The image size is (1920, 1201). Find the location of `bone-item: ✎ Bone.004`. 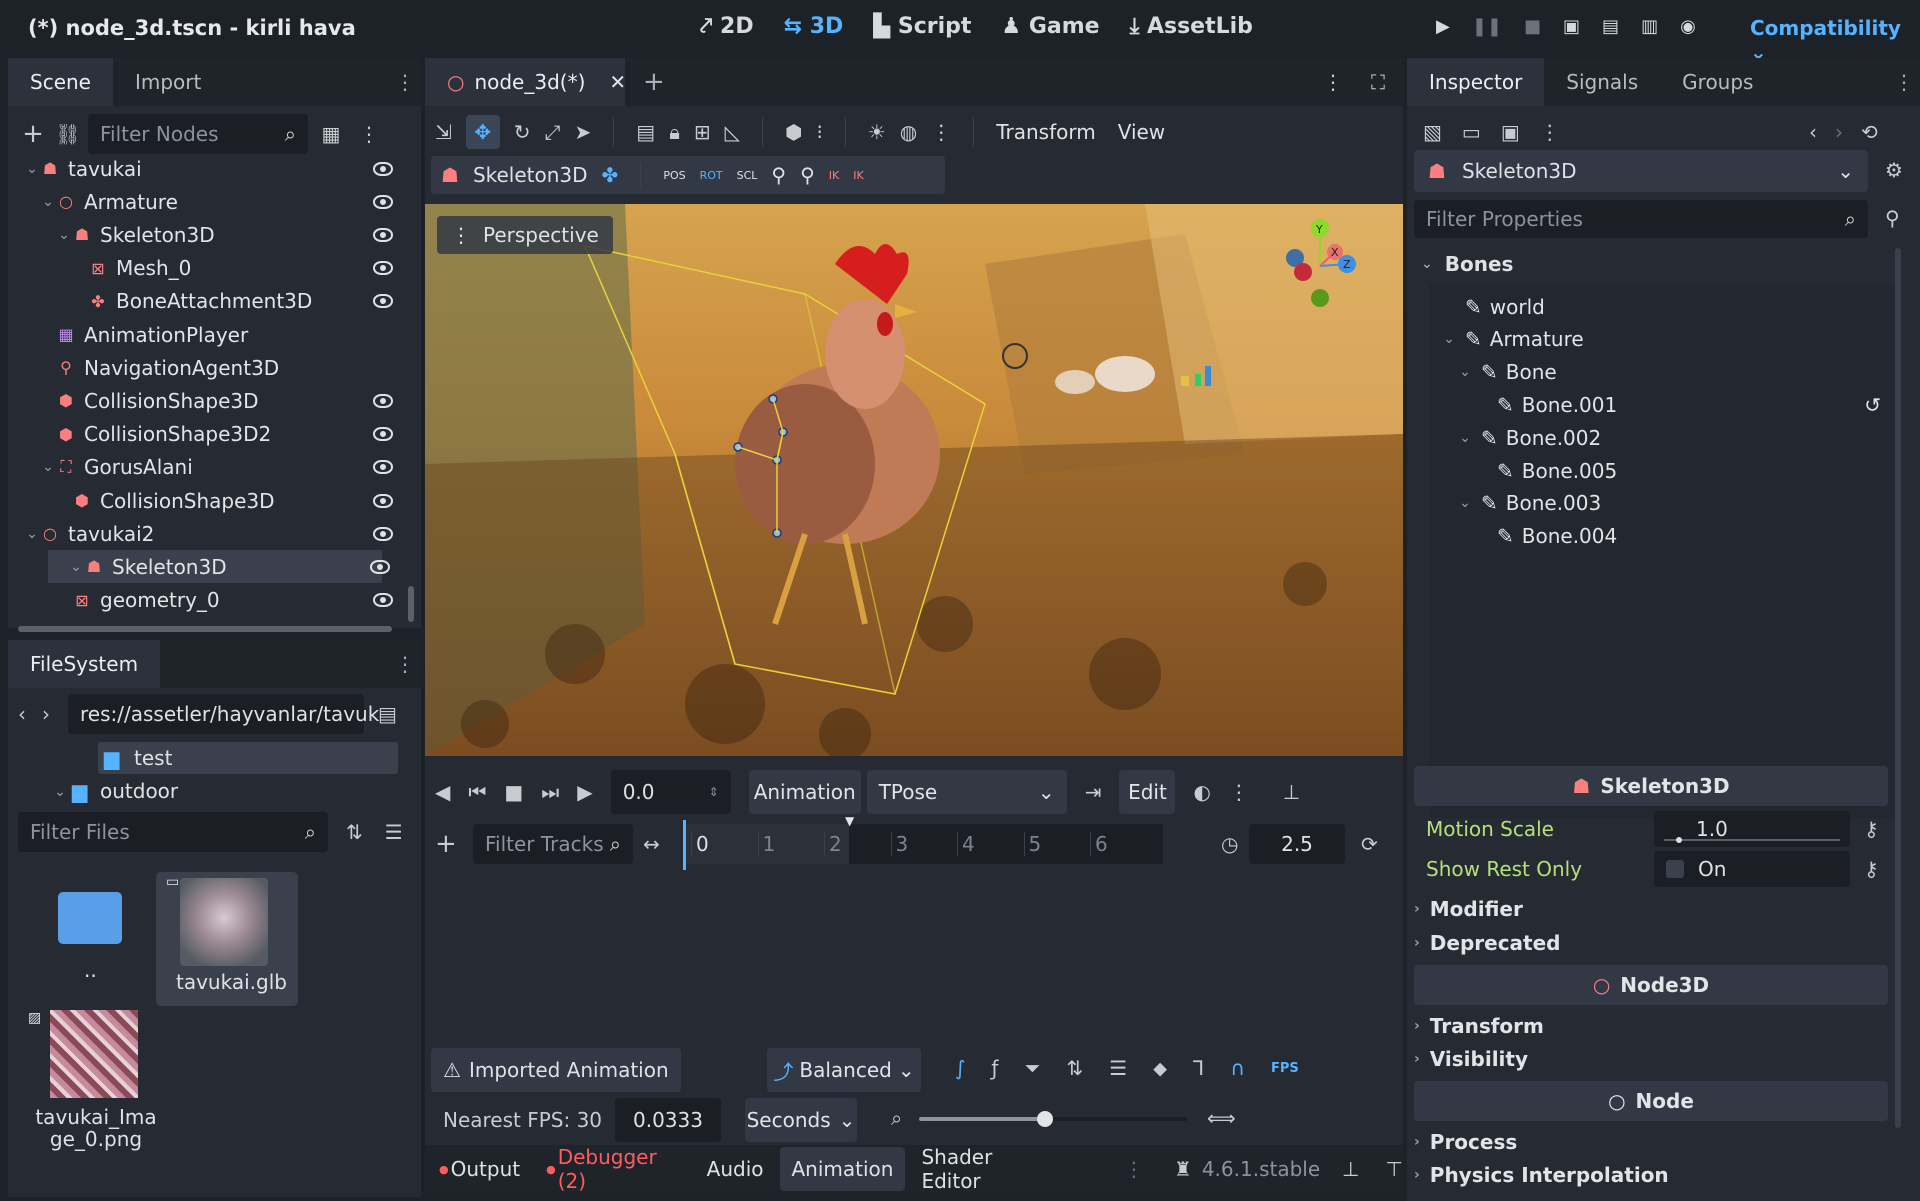

bone-item: ✎ Bone.004 is located at coordinates (1659, 536).